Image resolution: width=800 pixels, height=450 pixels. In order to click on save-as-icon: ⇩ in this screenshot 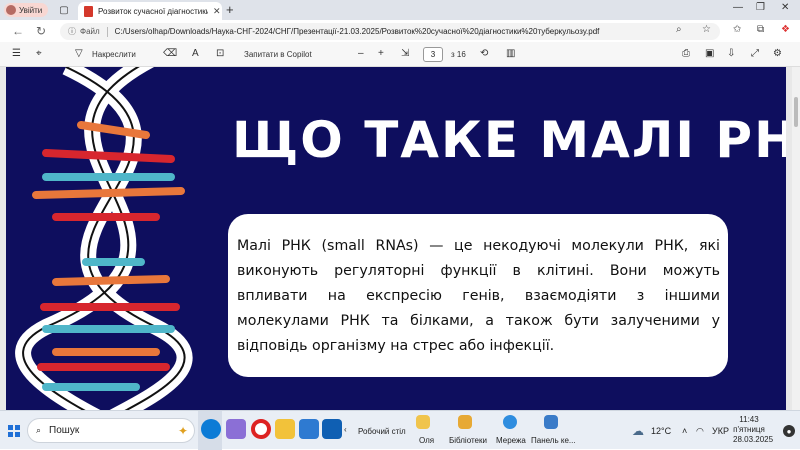, I will do `click(731, 53)`.